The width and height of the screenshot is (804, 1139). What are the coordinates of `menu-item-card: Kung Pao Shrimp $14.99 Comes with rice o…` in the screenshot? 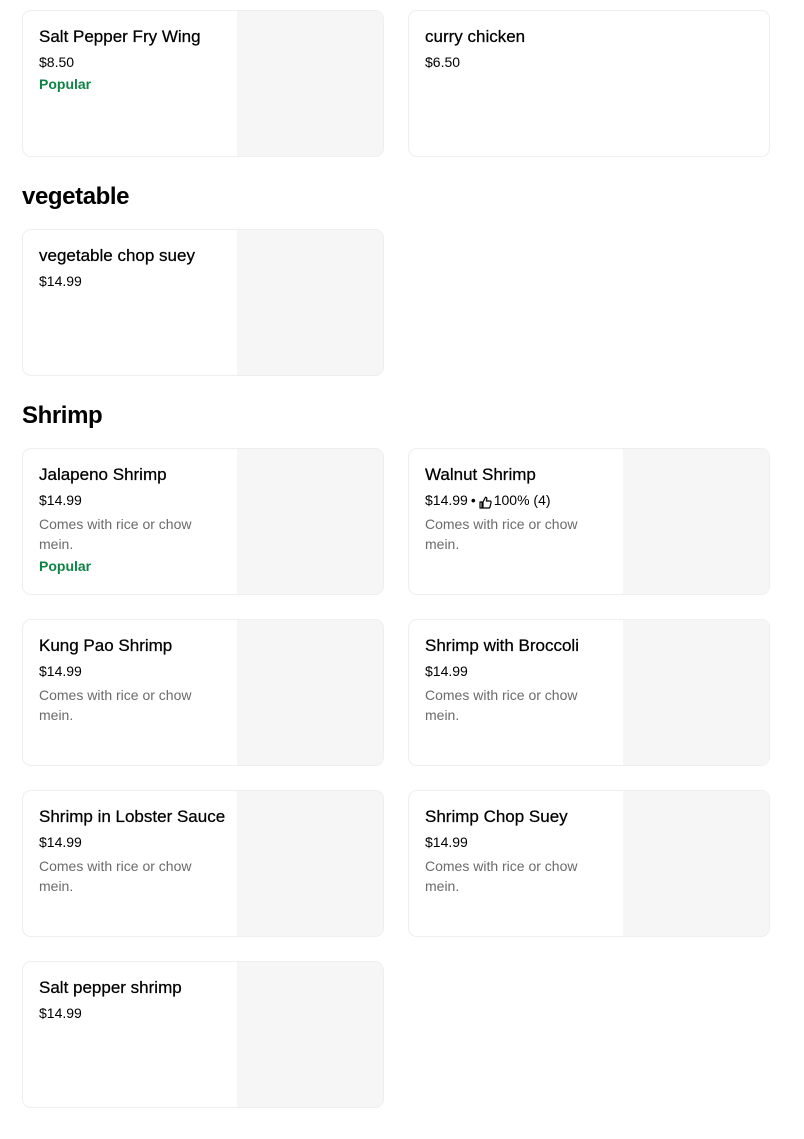 It's located at (203, 692).